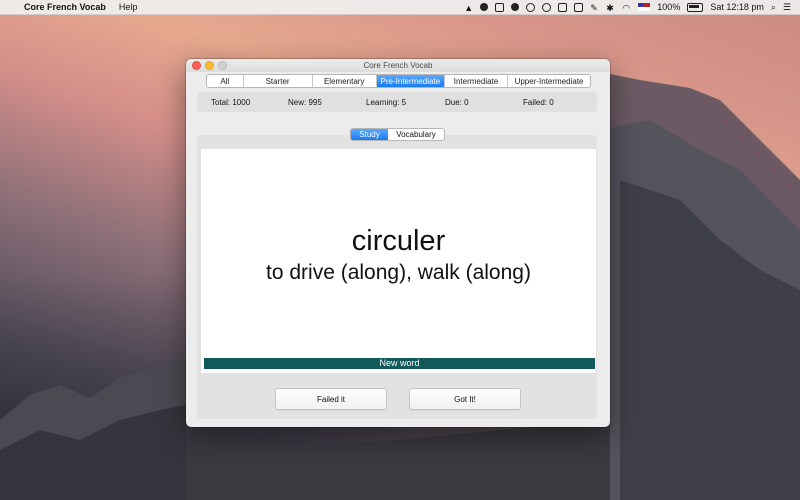 The height and width of the screenshot is (500, 800). What do you see at coordinates (626, 8) in the screenshot?
I see `wifi-icon: ◠` at bounding box center [626, 8].